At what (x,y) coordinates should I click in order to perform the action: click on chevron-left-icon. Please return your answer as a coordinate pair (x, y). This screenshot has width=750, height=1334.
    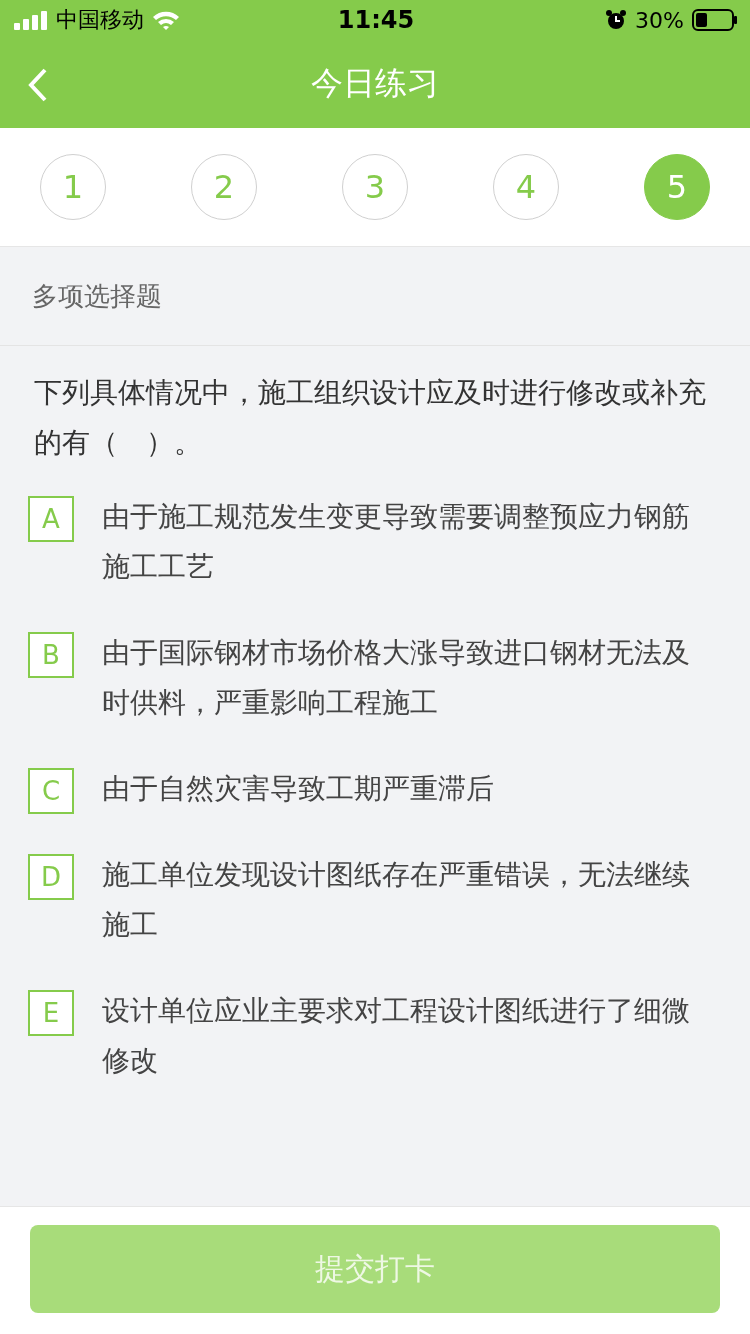
    Looking at the image, I should click on (38, 85).